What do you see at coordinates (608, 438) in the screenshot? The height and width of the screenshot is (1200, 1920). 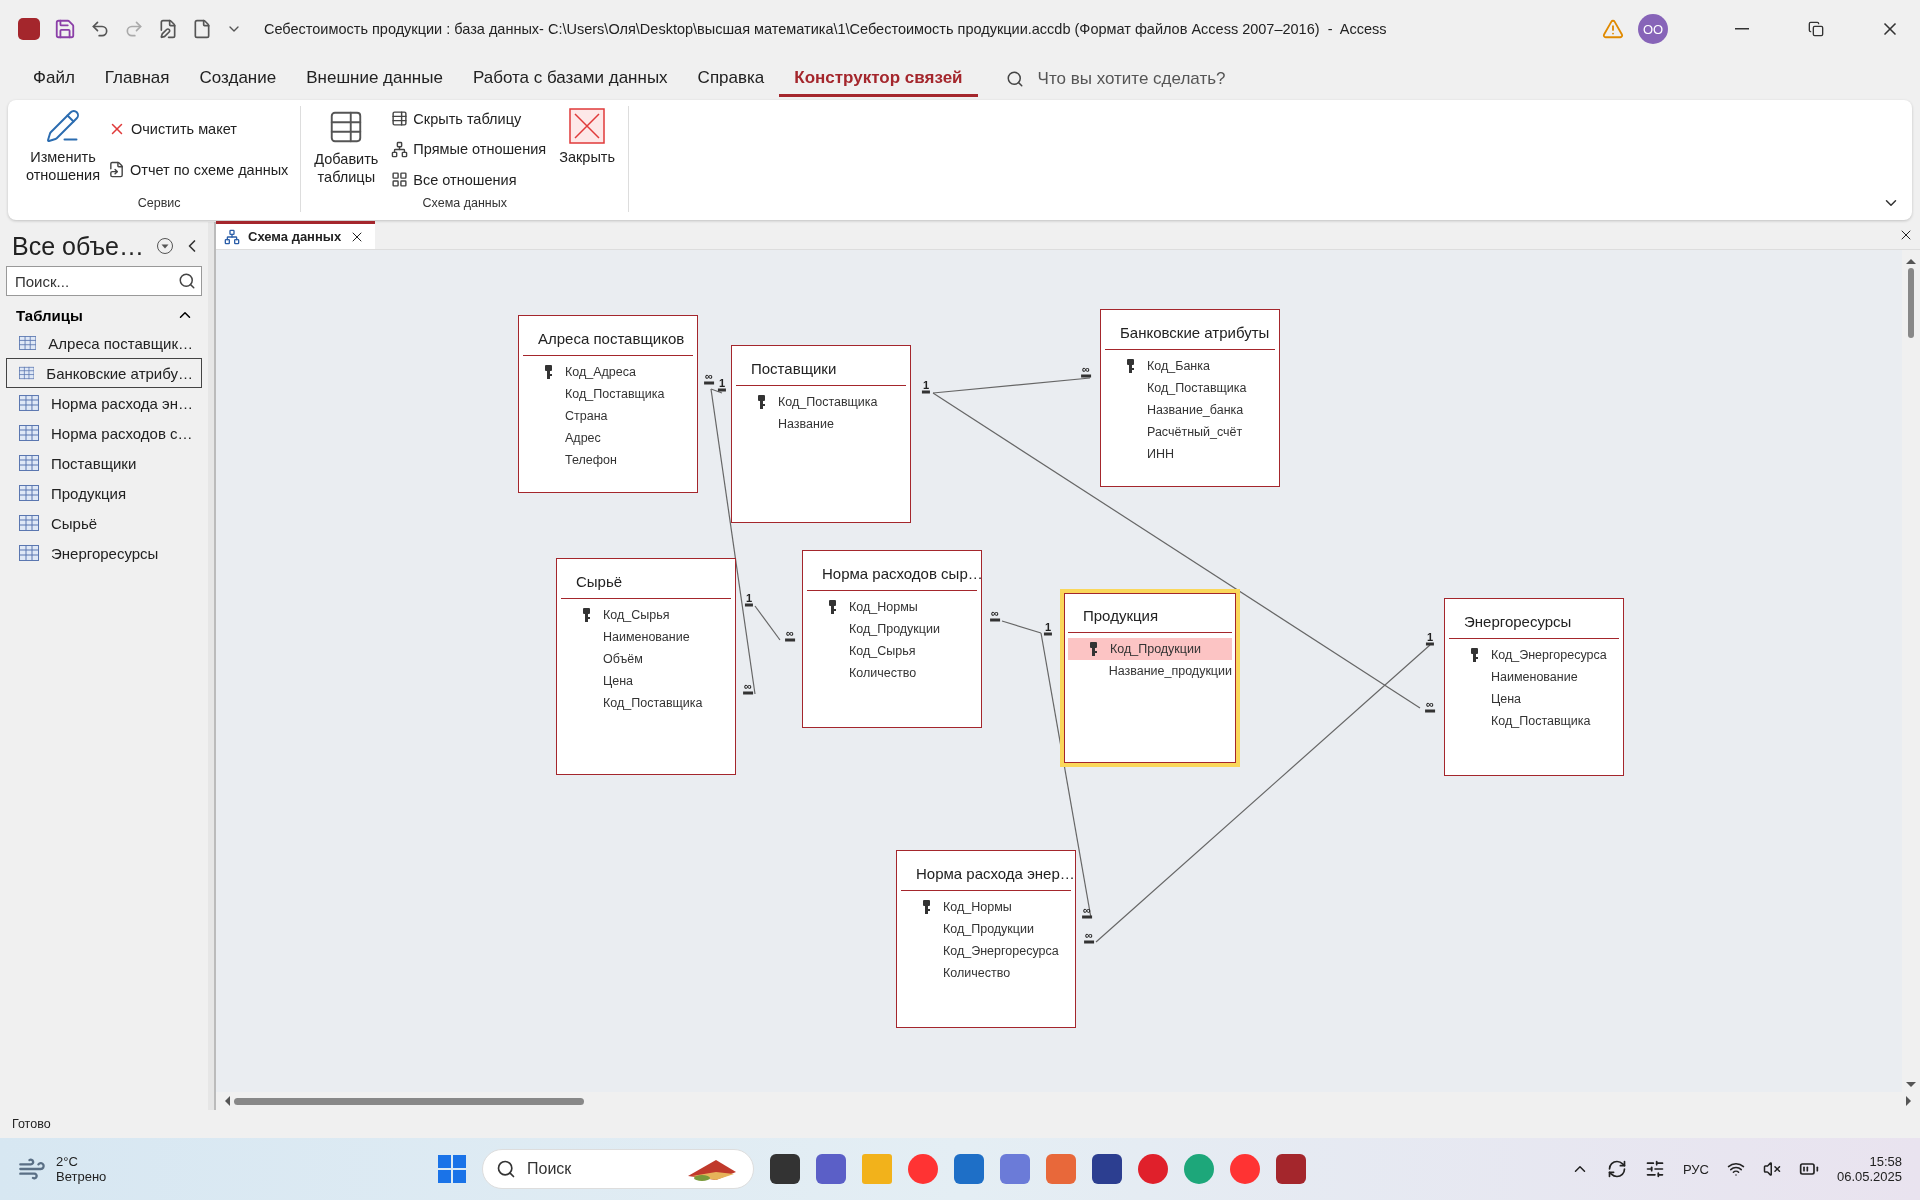 I see `field-row: Адрес` at bounding box center [608, 438].